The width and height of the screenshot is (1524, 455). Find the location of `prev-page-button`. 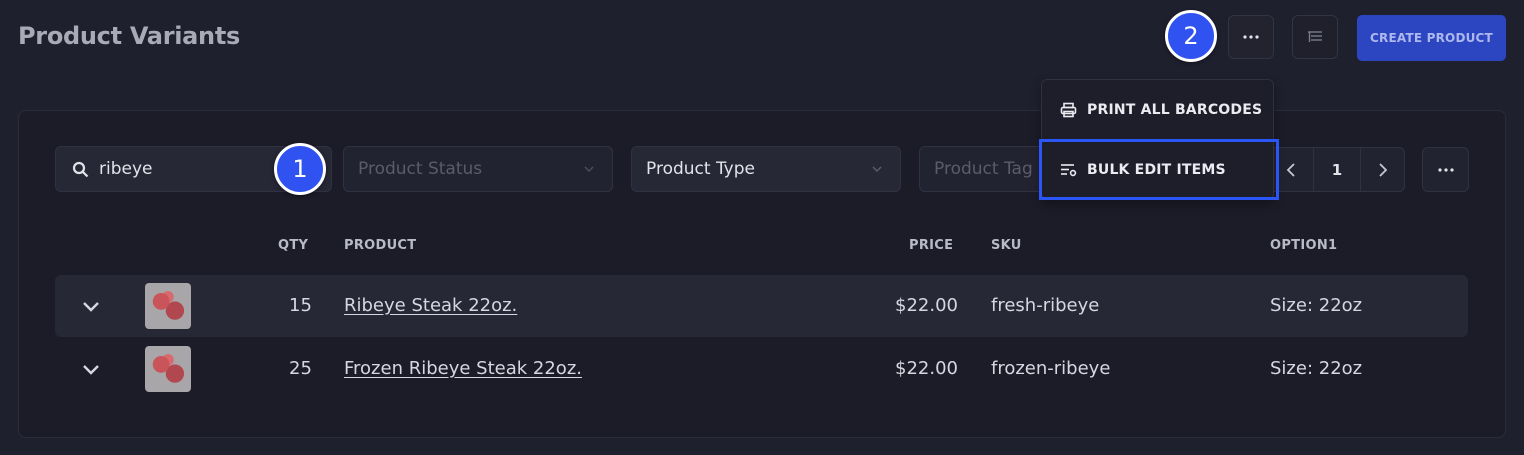

prev-page-button is located at coordinates (1291, 169).